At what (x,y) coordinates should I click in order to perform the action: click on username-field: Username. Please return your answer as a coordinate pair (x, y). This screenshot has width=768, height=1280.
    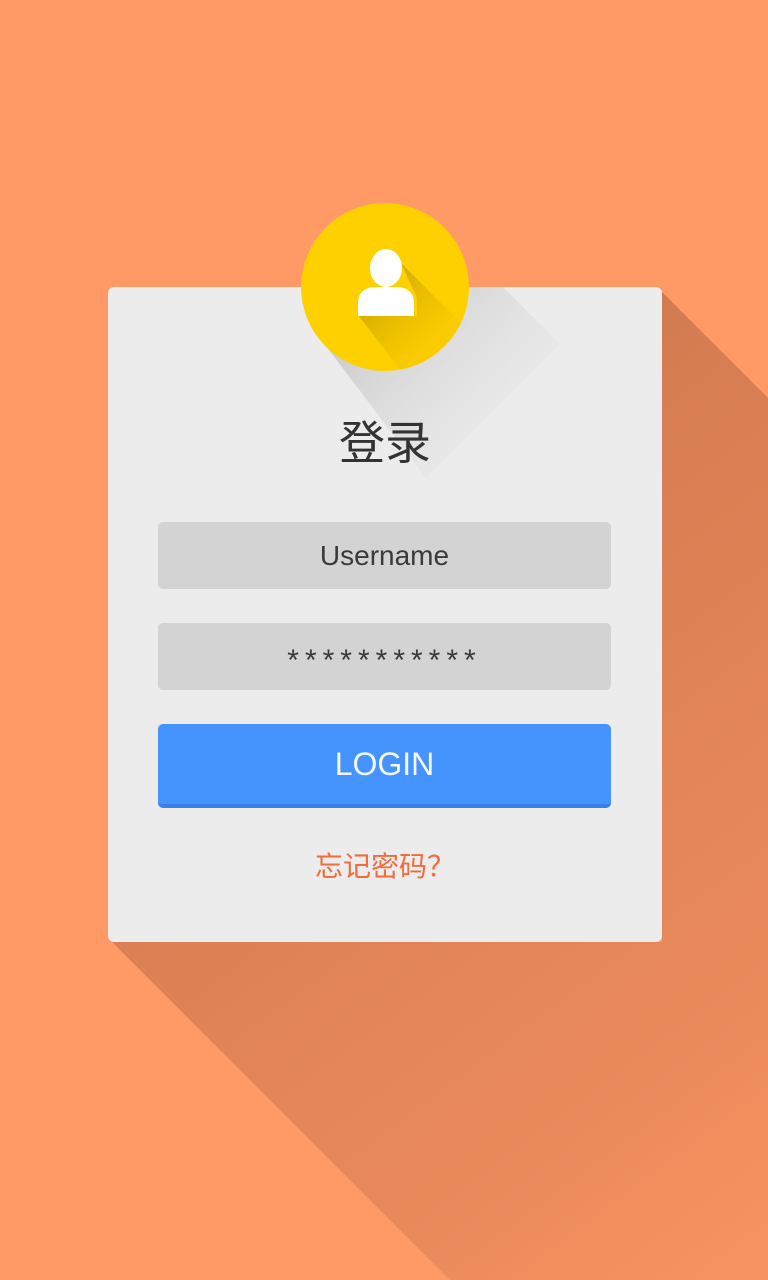
    Looking at the image, I should click on (384, 555).